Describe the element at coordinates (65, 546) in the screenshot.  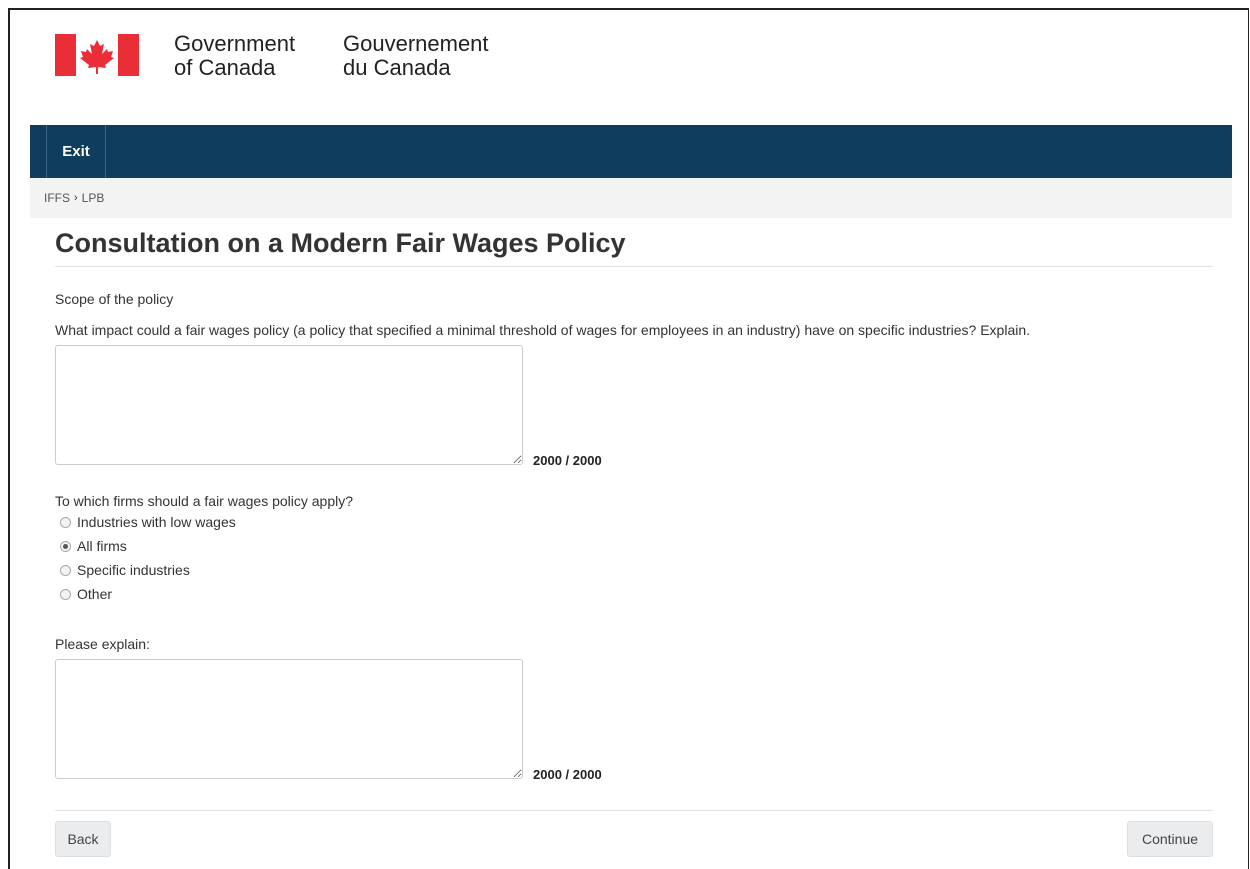
I see `radio-button-checked` at that location.